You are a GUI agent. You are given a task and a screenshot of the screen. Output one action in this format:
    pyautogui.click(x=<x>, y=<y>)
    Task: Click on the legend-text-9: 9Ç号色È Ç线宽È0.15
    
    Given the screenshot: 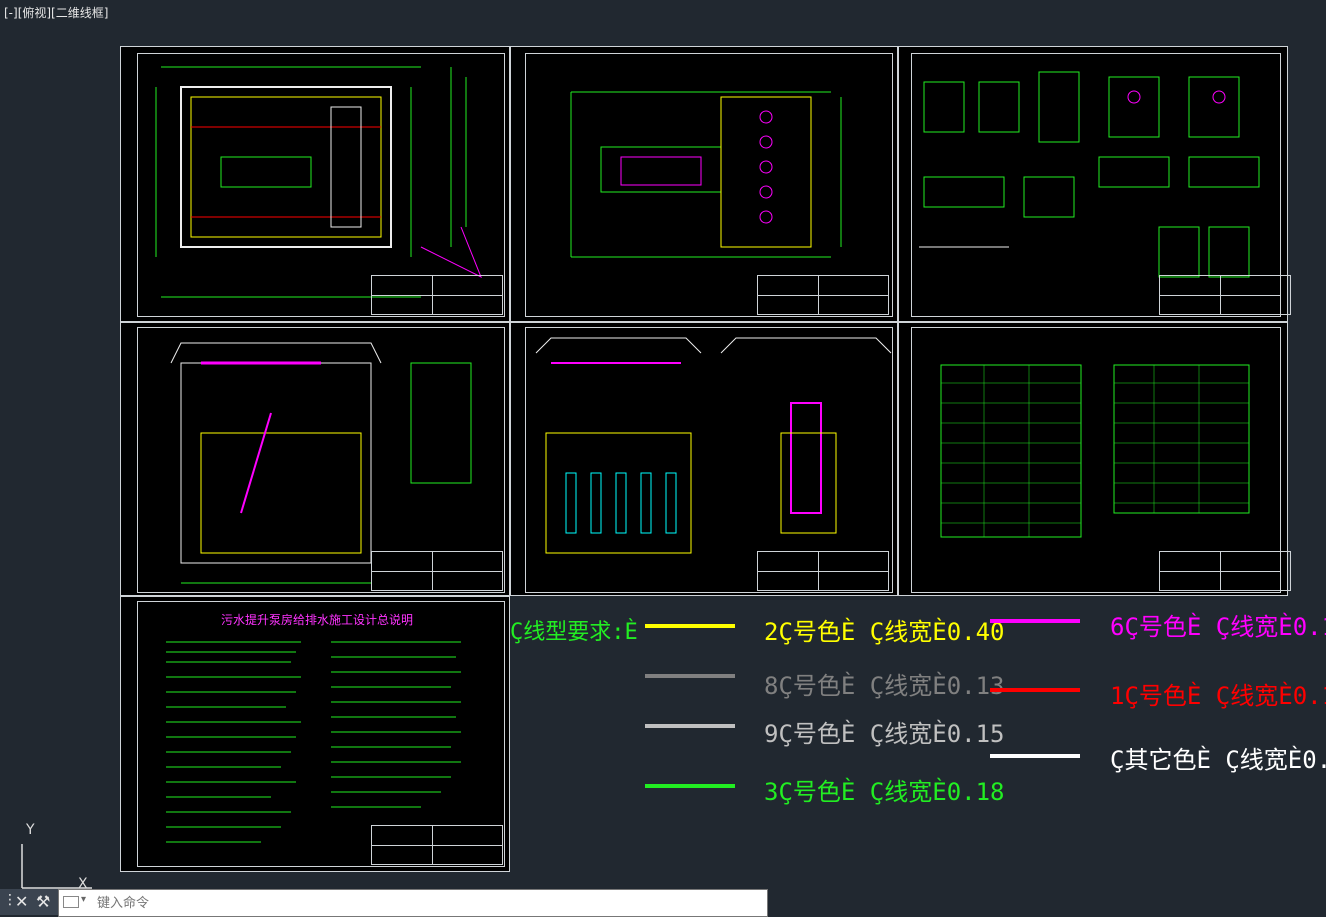 What is the action you would take?
    pyautogui.click(x=884, y=734)
    